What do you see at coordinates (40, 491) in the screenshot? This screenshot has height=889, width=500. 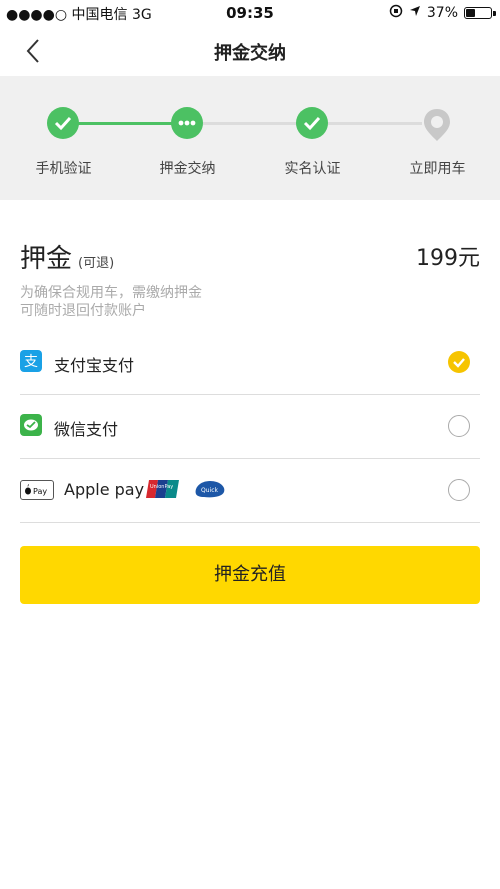 I see `svg-text: Pay` at bounding box center [40, 491].